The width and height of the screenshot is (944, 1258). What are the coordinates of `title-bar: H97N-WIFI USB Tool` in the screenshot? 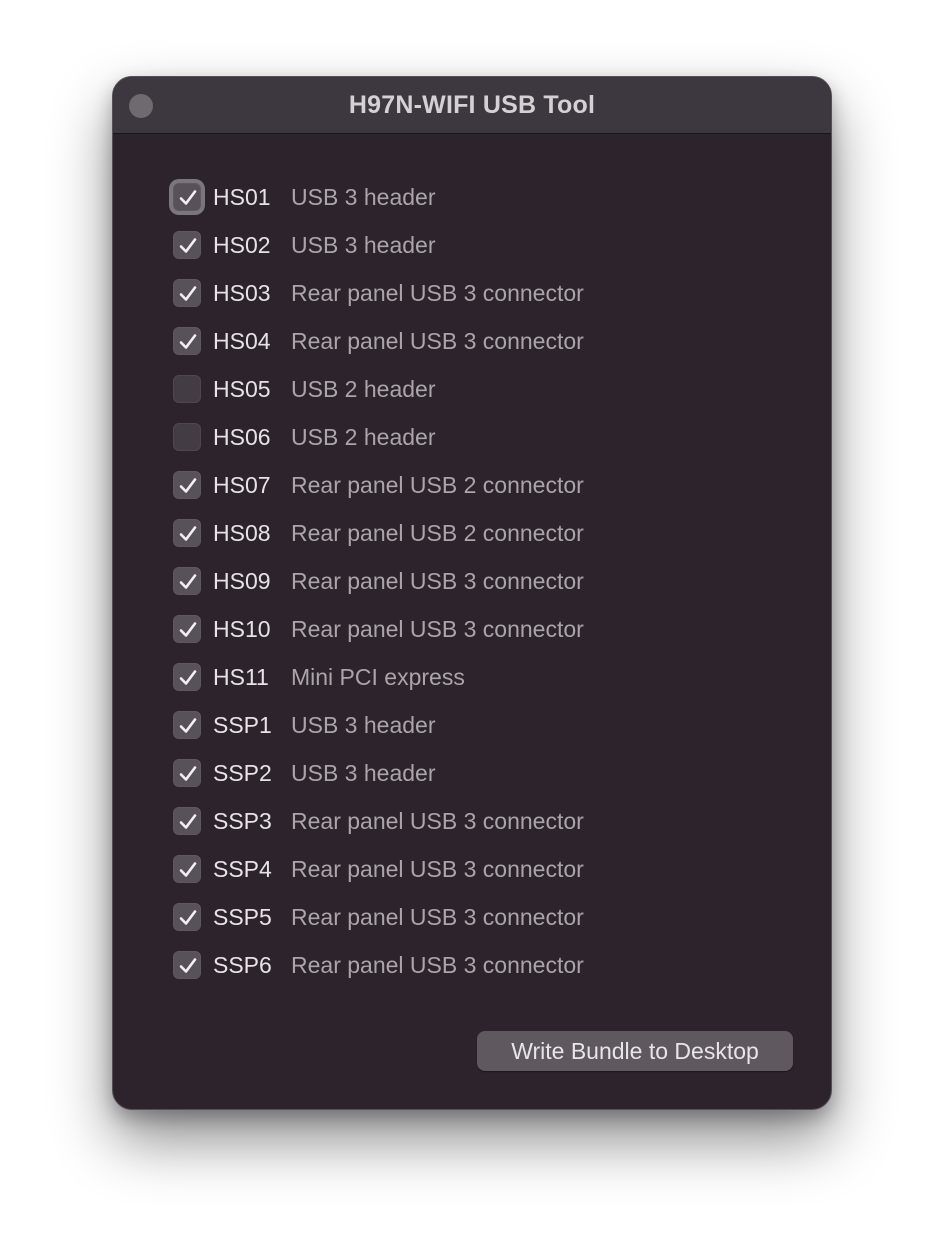 It's located at (472, 105).